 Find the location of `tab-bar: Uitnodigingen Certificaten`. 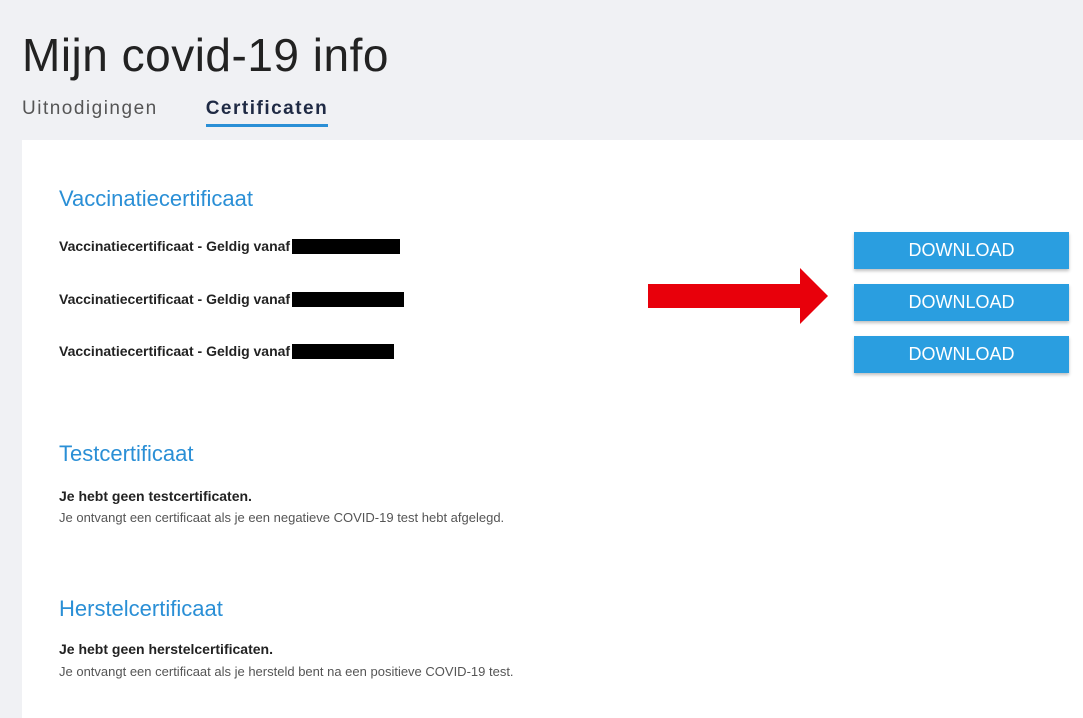

tab-bar: Uitnodigingen Certificaten is located at coordinates (175, 112).